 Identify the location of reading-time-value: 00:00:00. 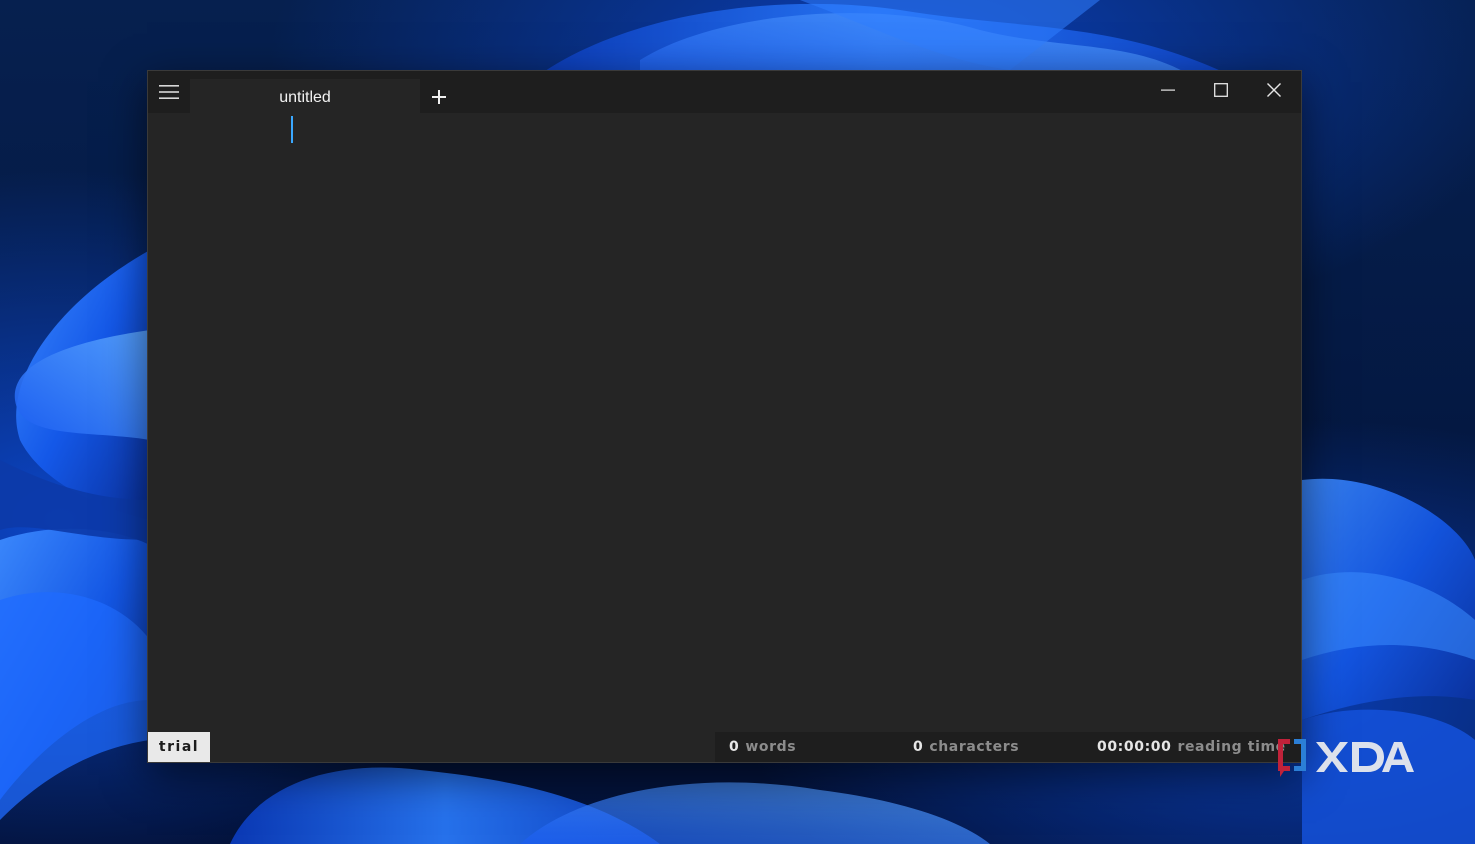
(1134, 747).